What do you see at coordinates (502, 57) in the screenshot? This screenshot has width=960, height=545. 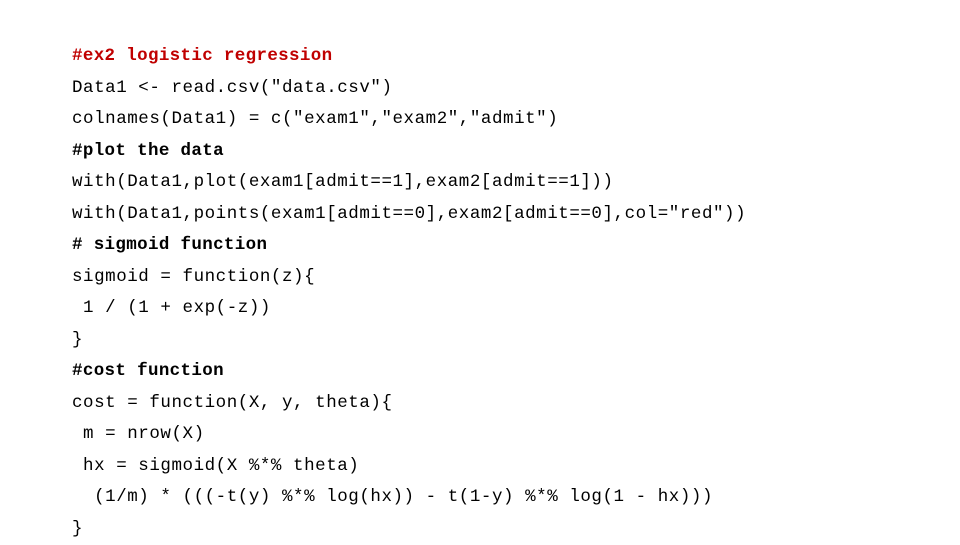 I see `code-line-comment-ex2: #ex2 logistic regression` at bounding box center [502, 57].